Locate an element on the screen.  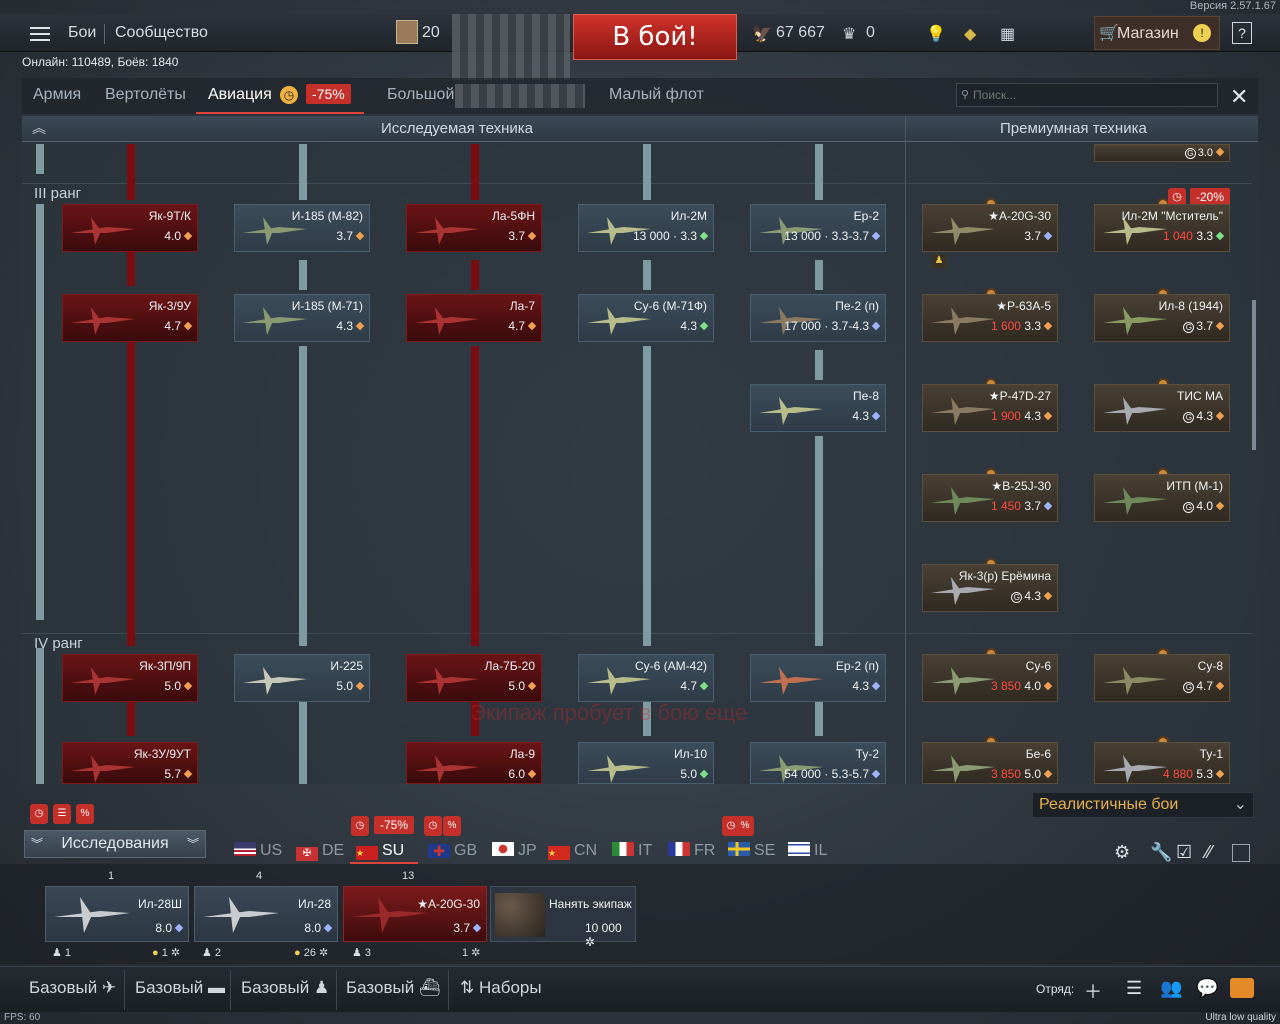
premium-vehicle-card: ★A-20G-30 3.7 is located at coordinates (990, 228).